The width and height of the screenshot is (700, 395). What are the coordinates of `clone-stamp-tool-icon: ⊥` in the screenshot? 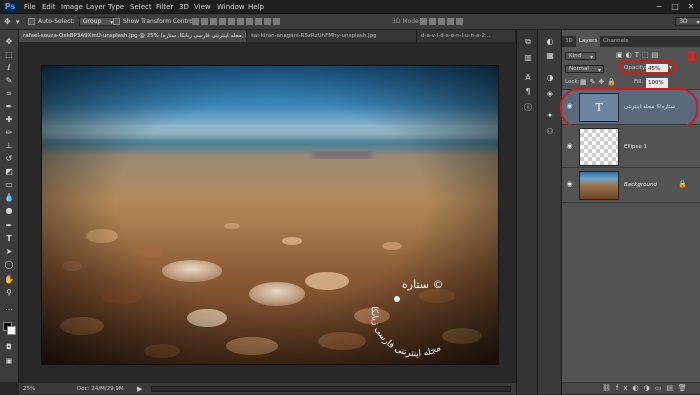 It's located at (9, 145).